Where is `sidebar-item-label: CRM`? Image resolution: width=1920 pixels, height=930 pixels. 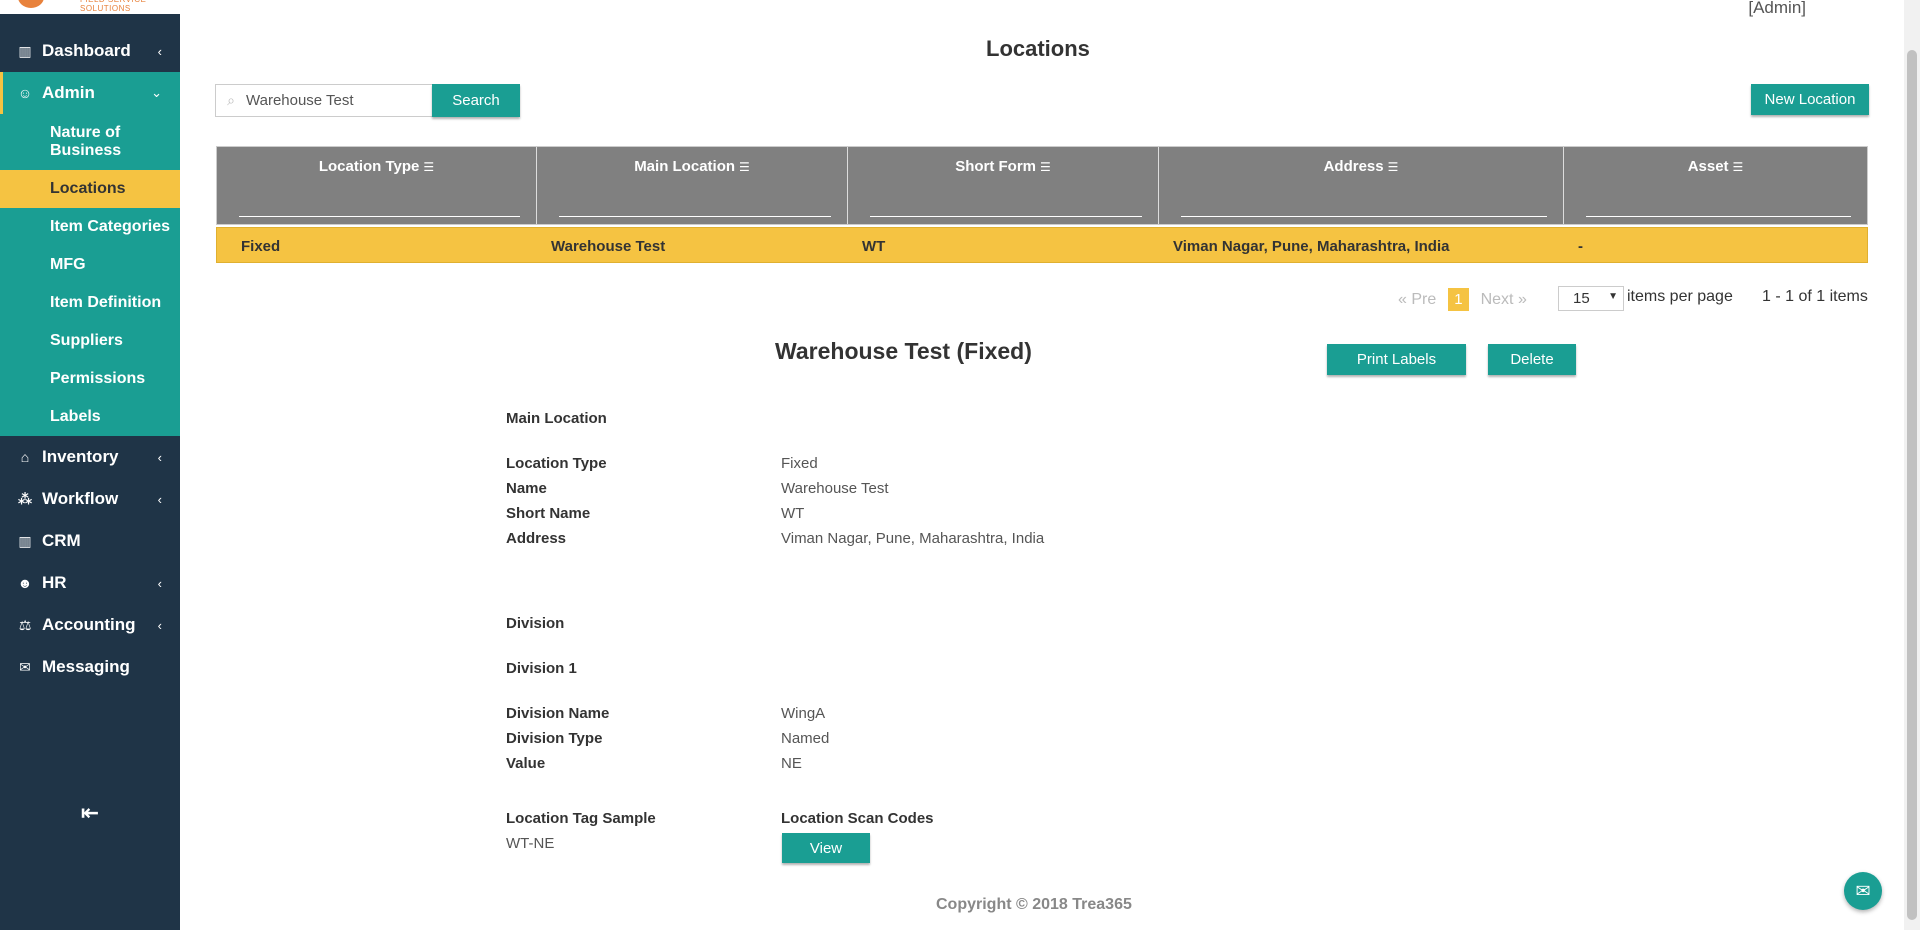 sidebar-item-label: CRM is located at coordinates (61, 540).